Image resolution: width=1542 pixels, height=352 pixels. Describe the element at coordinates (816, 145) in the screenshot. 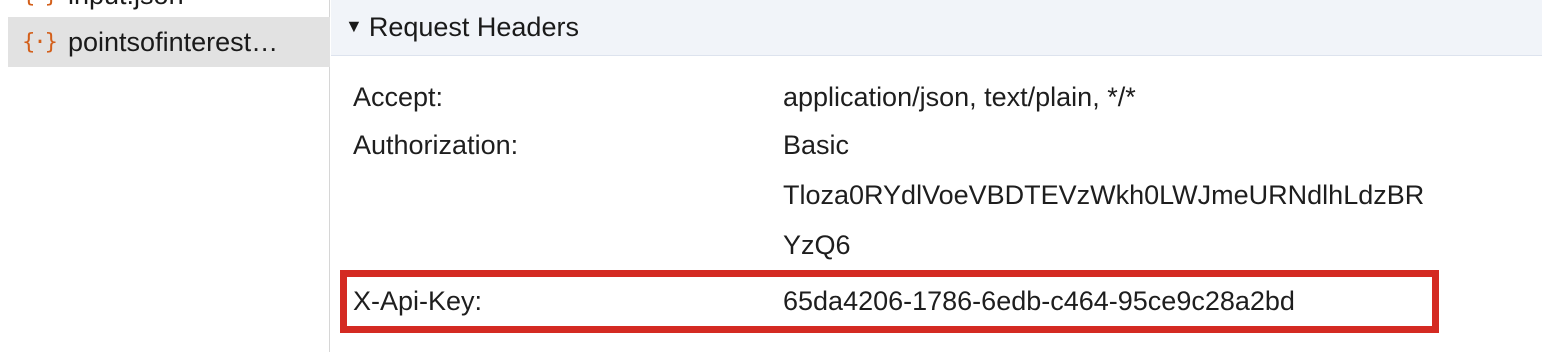

I see `header-value-line: Basic` at that location.